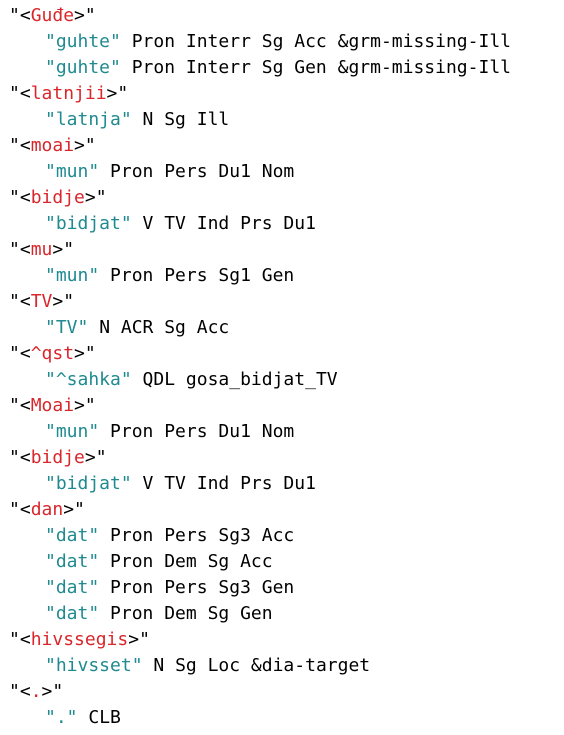 Image resolution: width=564 pixels, height=735 pixels. What do you see at coordinates (94, 665) in the screenshot?
I see `lemma: "hivsset"` at bounding box center [94, 665].